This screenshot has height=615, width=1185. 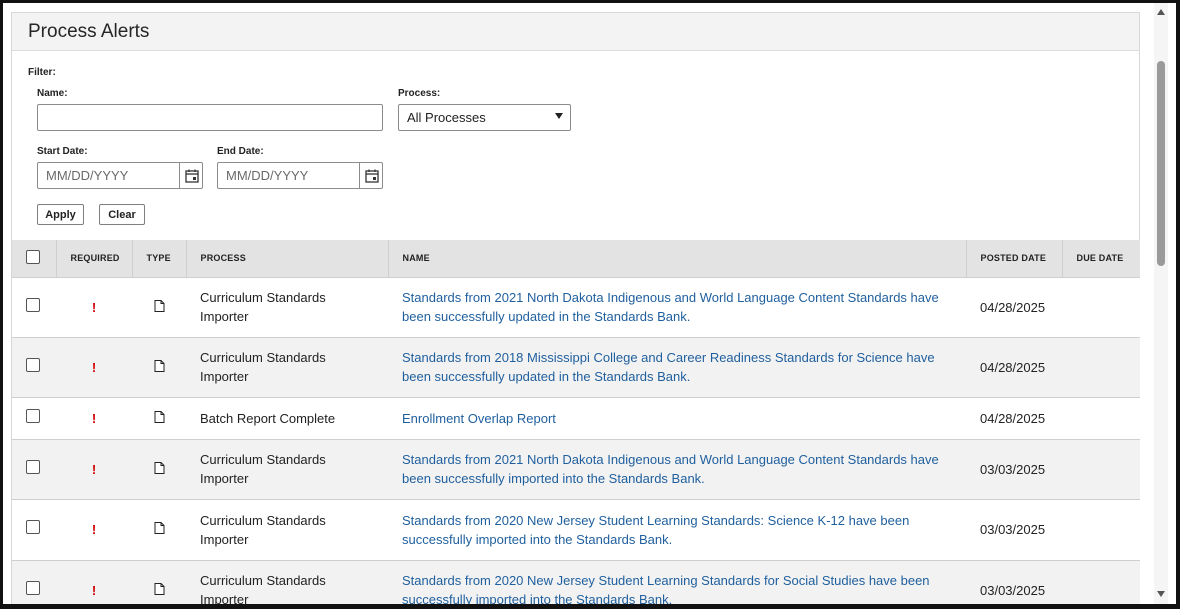 What do you see at coordinates (52, 93) in the screenshot?
I see `name-label: Name:` at bounding box center [52, 93].